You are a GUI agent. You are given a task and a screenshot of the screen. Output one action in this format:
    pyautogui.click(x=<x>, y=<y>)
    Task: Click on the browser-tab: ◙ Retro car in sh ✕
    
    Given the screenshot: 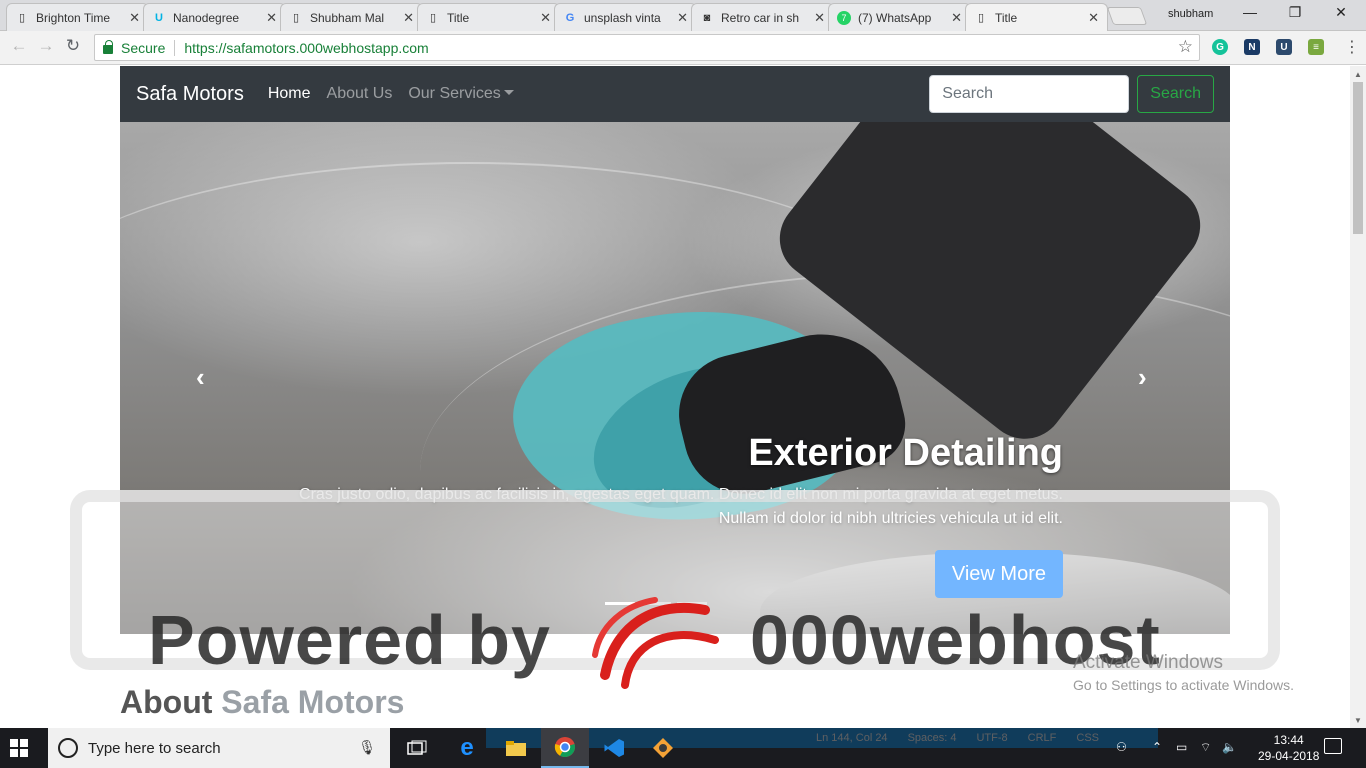 What is the action you would take?
    pyautogui.click(x=762, y=17)
    